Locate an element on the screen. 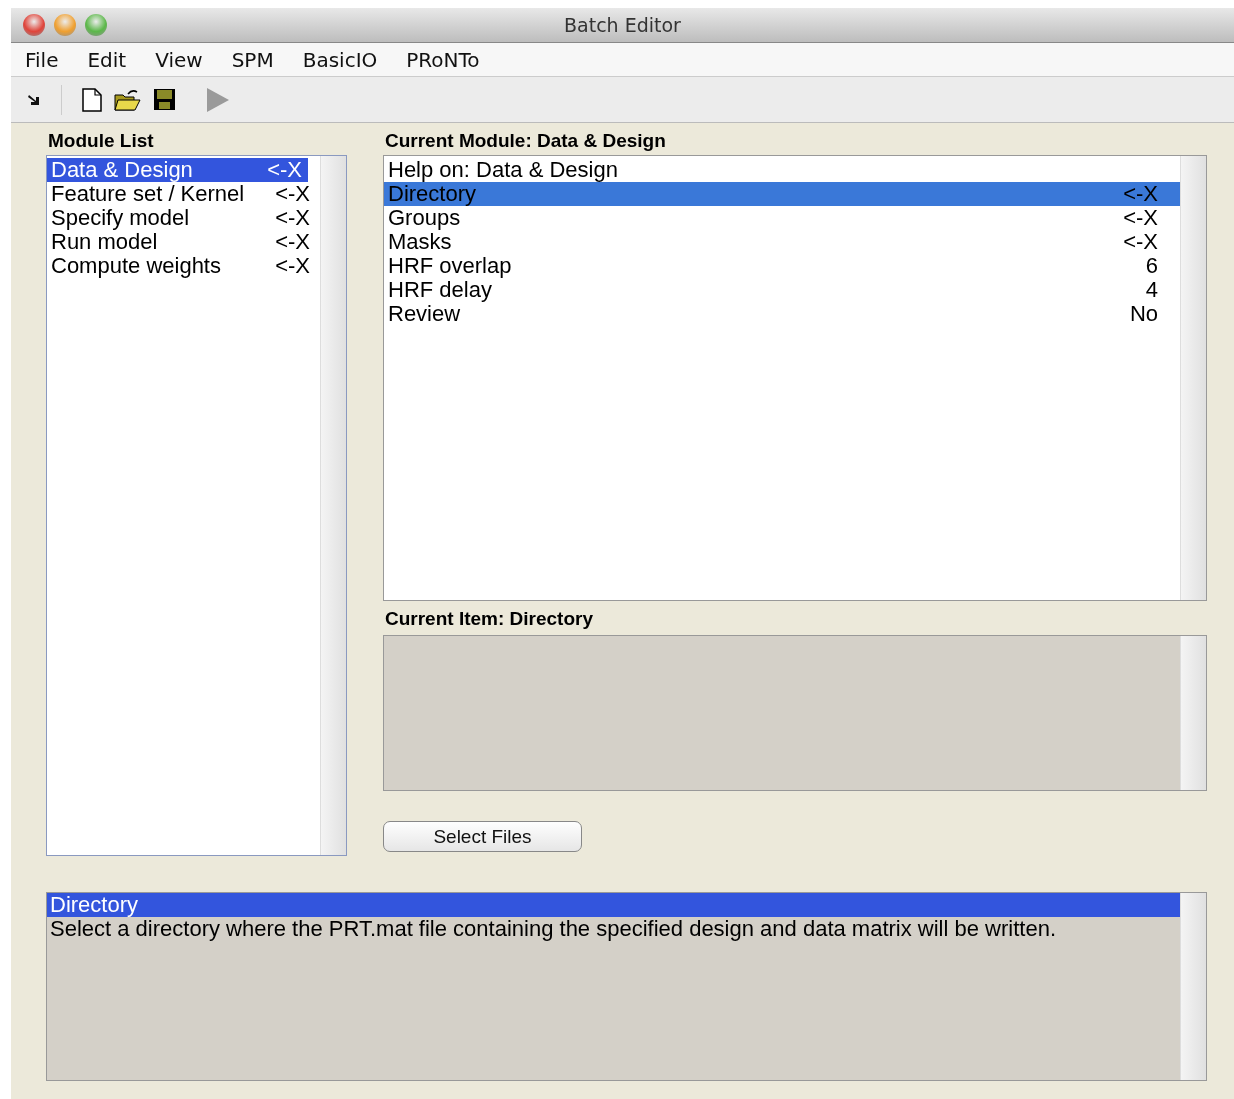  window-title: Batch Editor is located at coordinates (622, 25).